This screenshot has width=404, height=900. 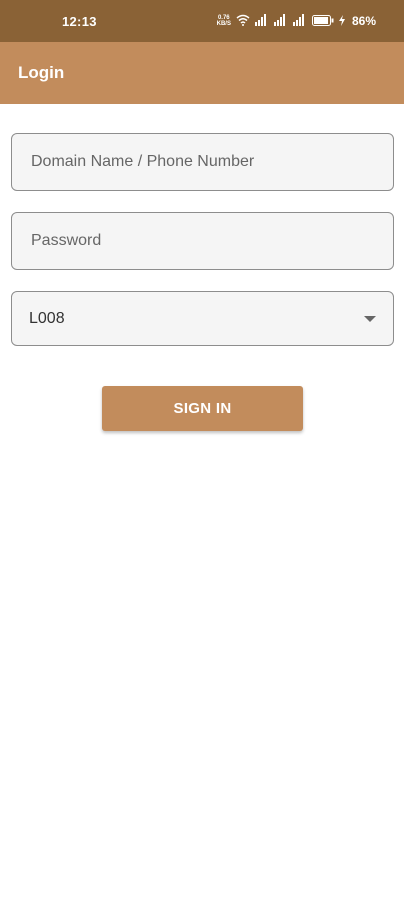 What do you see at coordinates (363, 21) in the screenshot?
I see `battery-percent: 86%` at bounding box center [363, 21].